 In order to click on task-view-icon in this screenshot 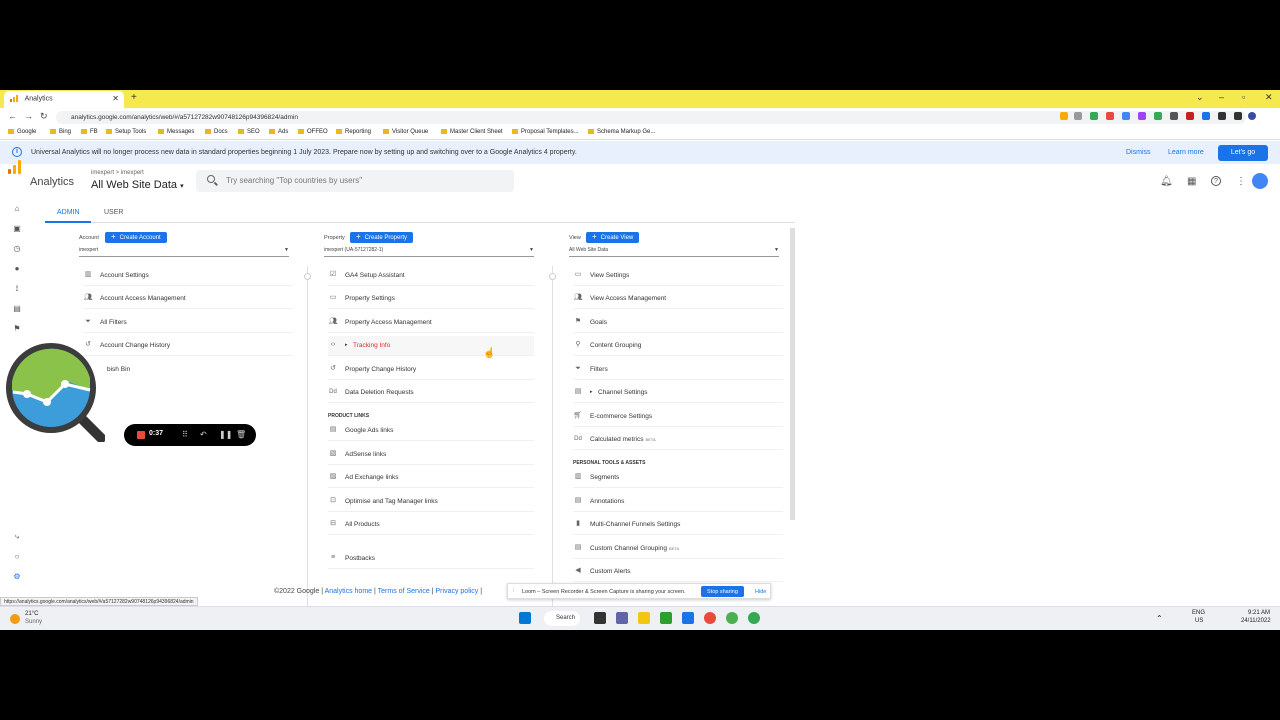, I will do `click(600, 618)`.